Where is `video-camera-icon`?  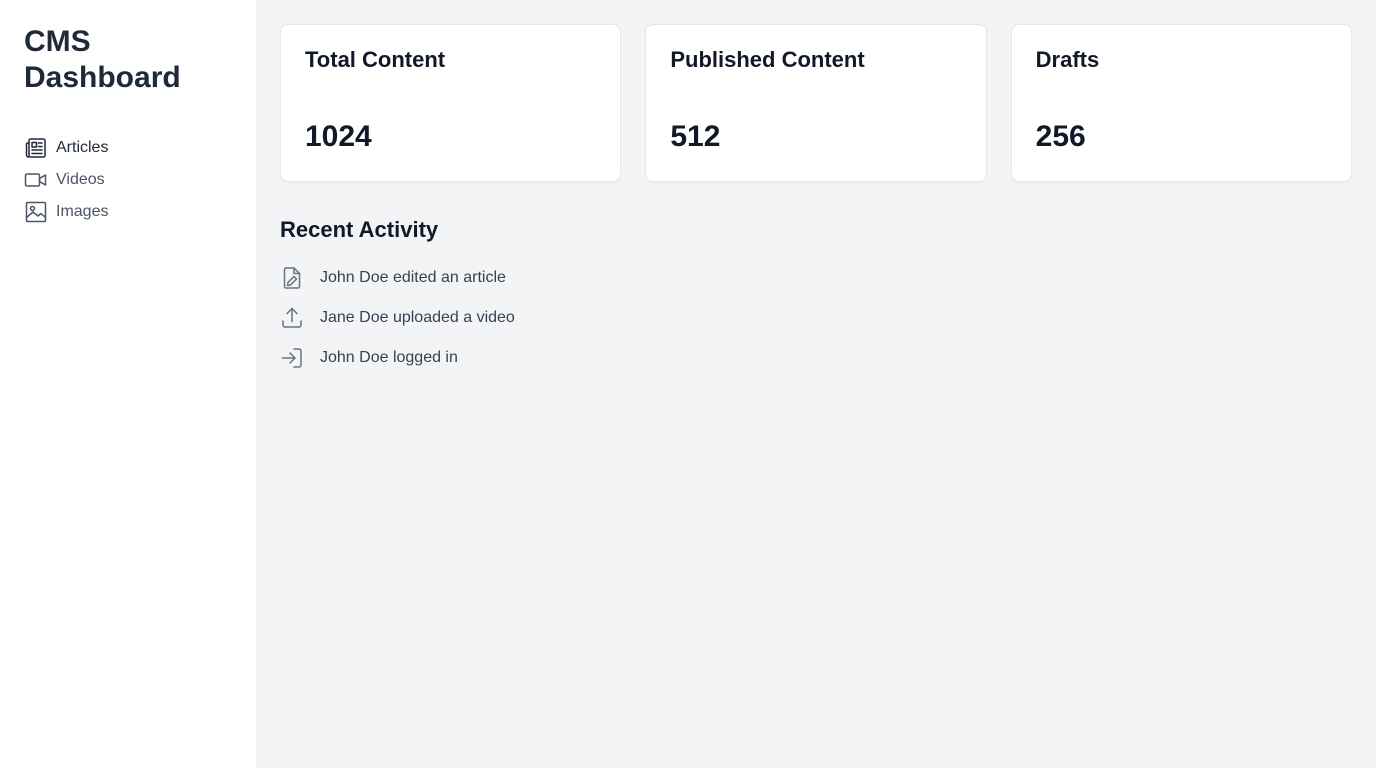 video-camera-icon is located at coordinates (36, 180).